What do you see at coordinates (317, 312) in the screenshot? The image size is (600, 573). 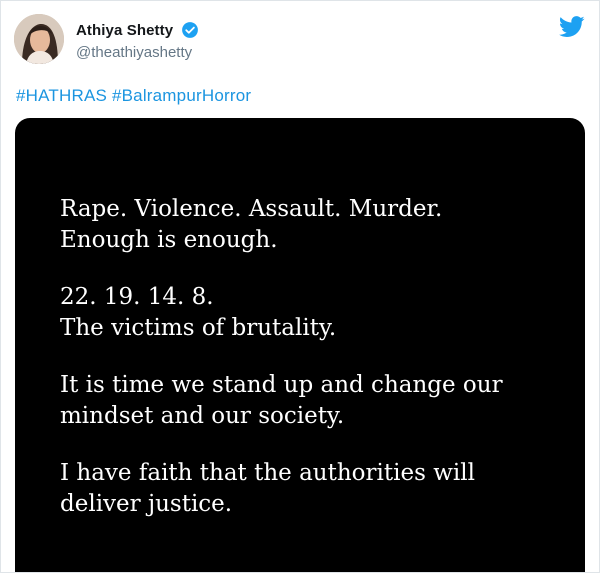 I see `image-paragraph: 22. 19. 14. 8. The victims of brutality.` at bounding box center [317, 312].